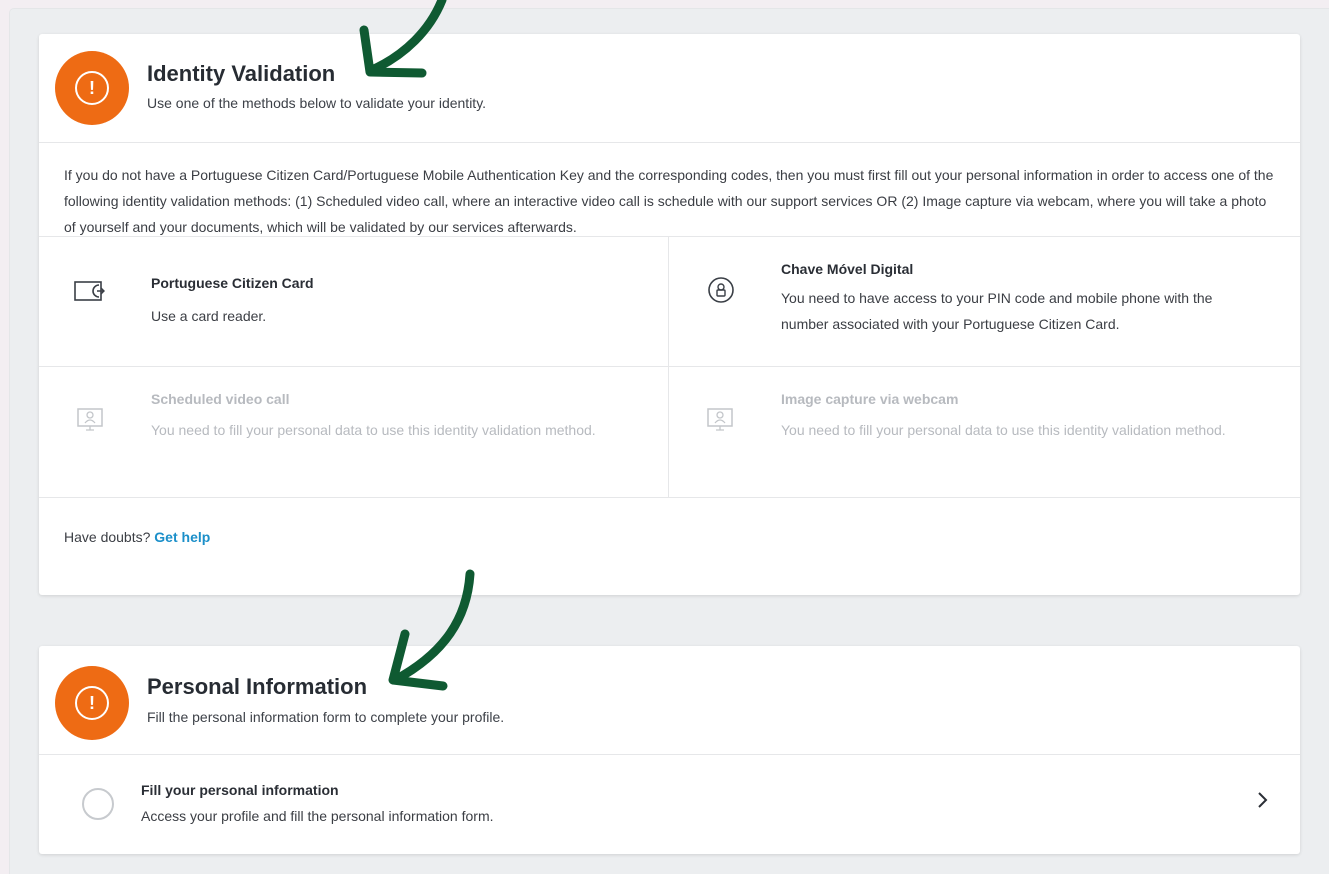  Describe the element at coordinates (232, 283) in the screenshot. I see `method-title: Portuguese Citizen Card` at that location.